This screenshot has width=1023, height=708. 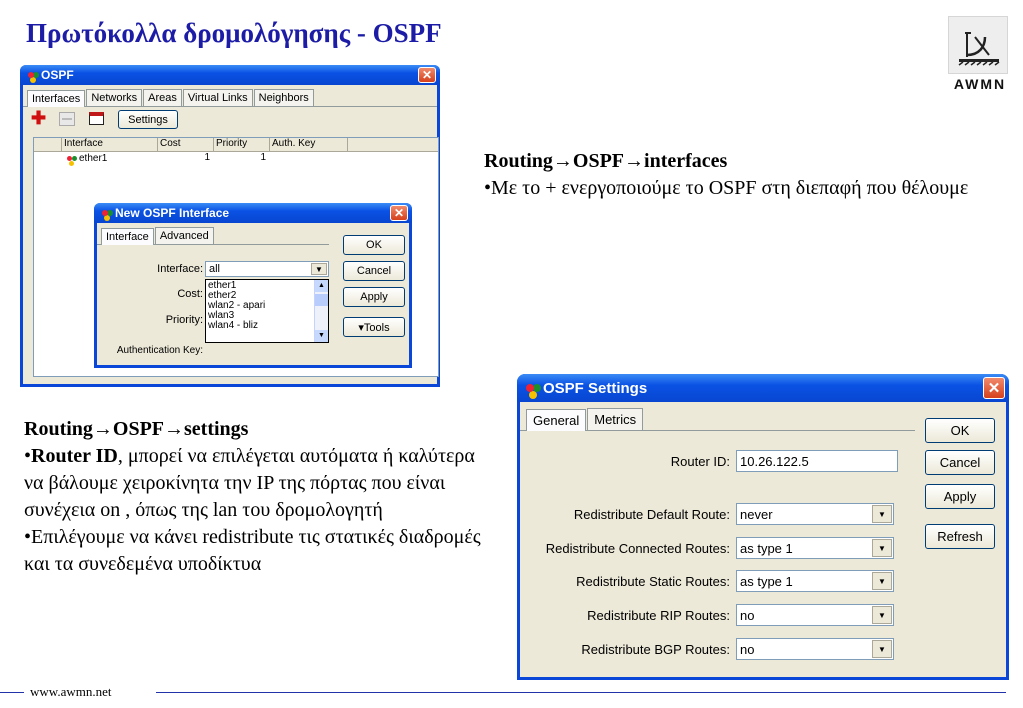 I want to click on scroll-up-icon: ▲, so click(x=321, y=286).